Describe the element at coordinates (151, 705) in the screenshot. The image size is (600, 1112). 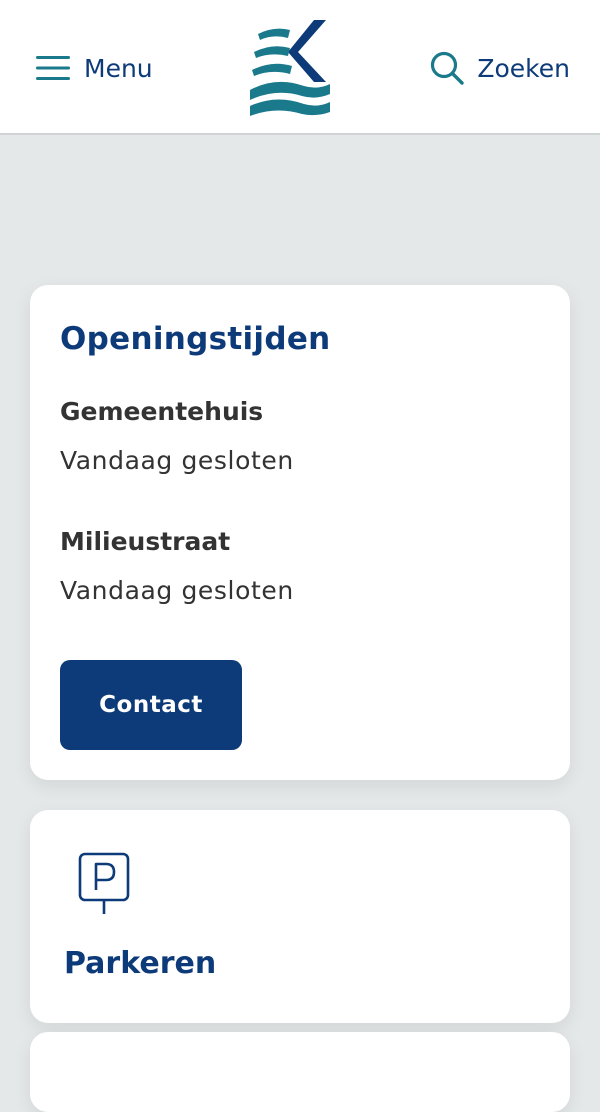
I see `contact-button: Contact` at that location.